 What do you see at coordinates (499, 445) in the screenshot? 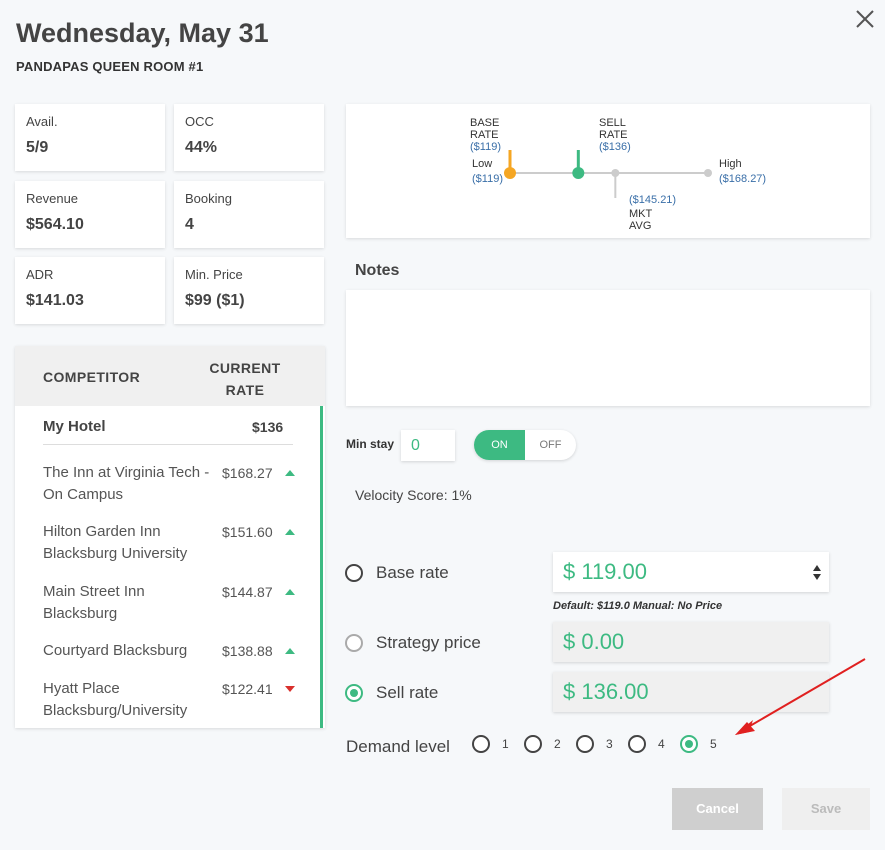
I see `toggle-on: ON` at bounding box center [499, 445].